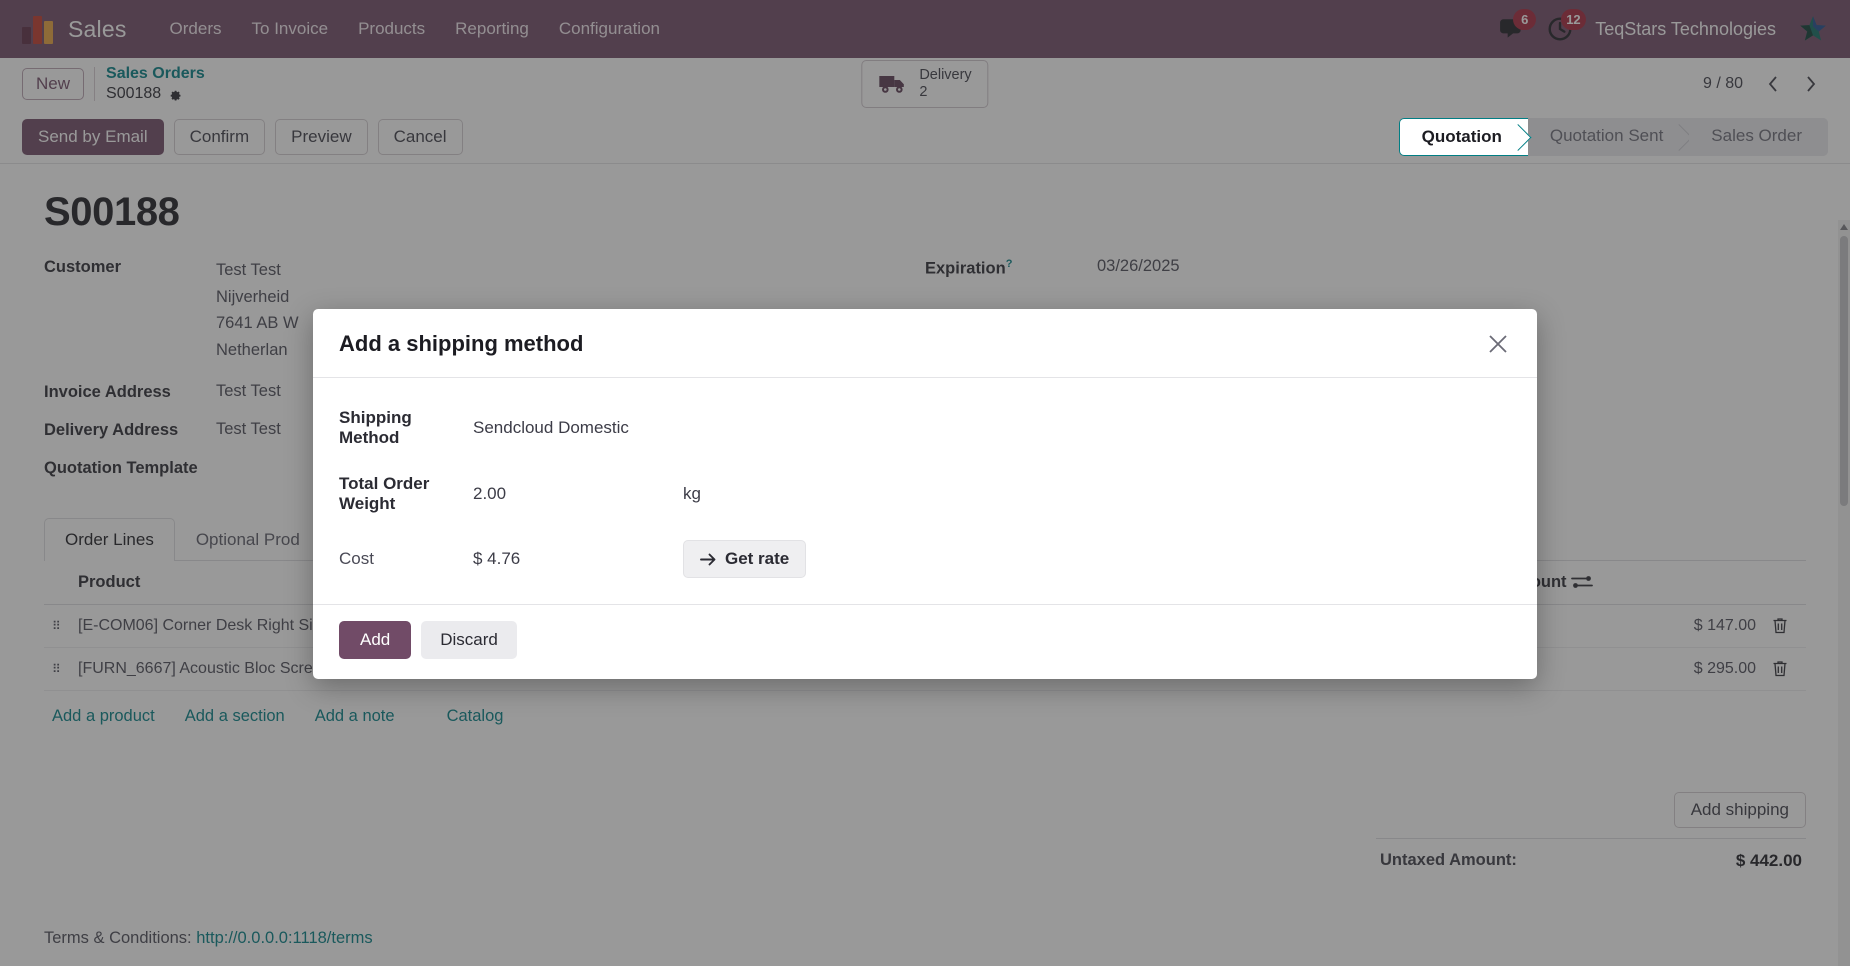  I want to click on dialog-footer: Add Discard, so click(925, 641).